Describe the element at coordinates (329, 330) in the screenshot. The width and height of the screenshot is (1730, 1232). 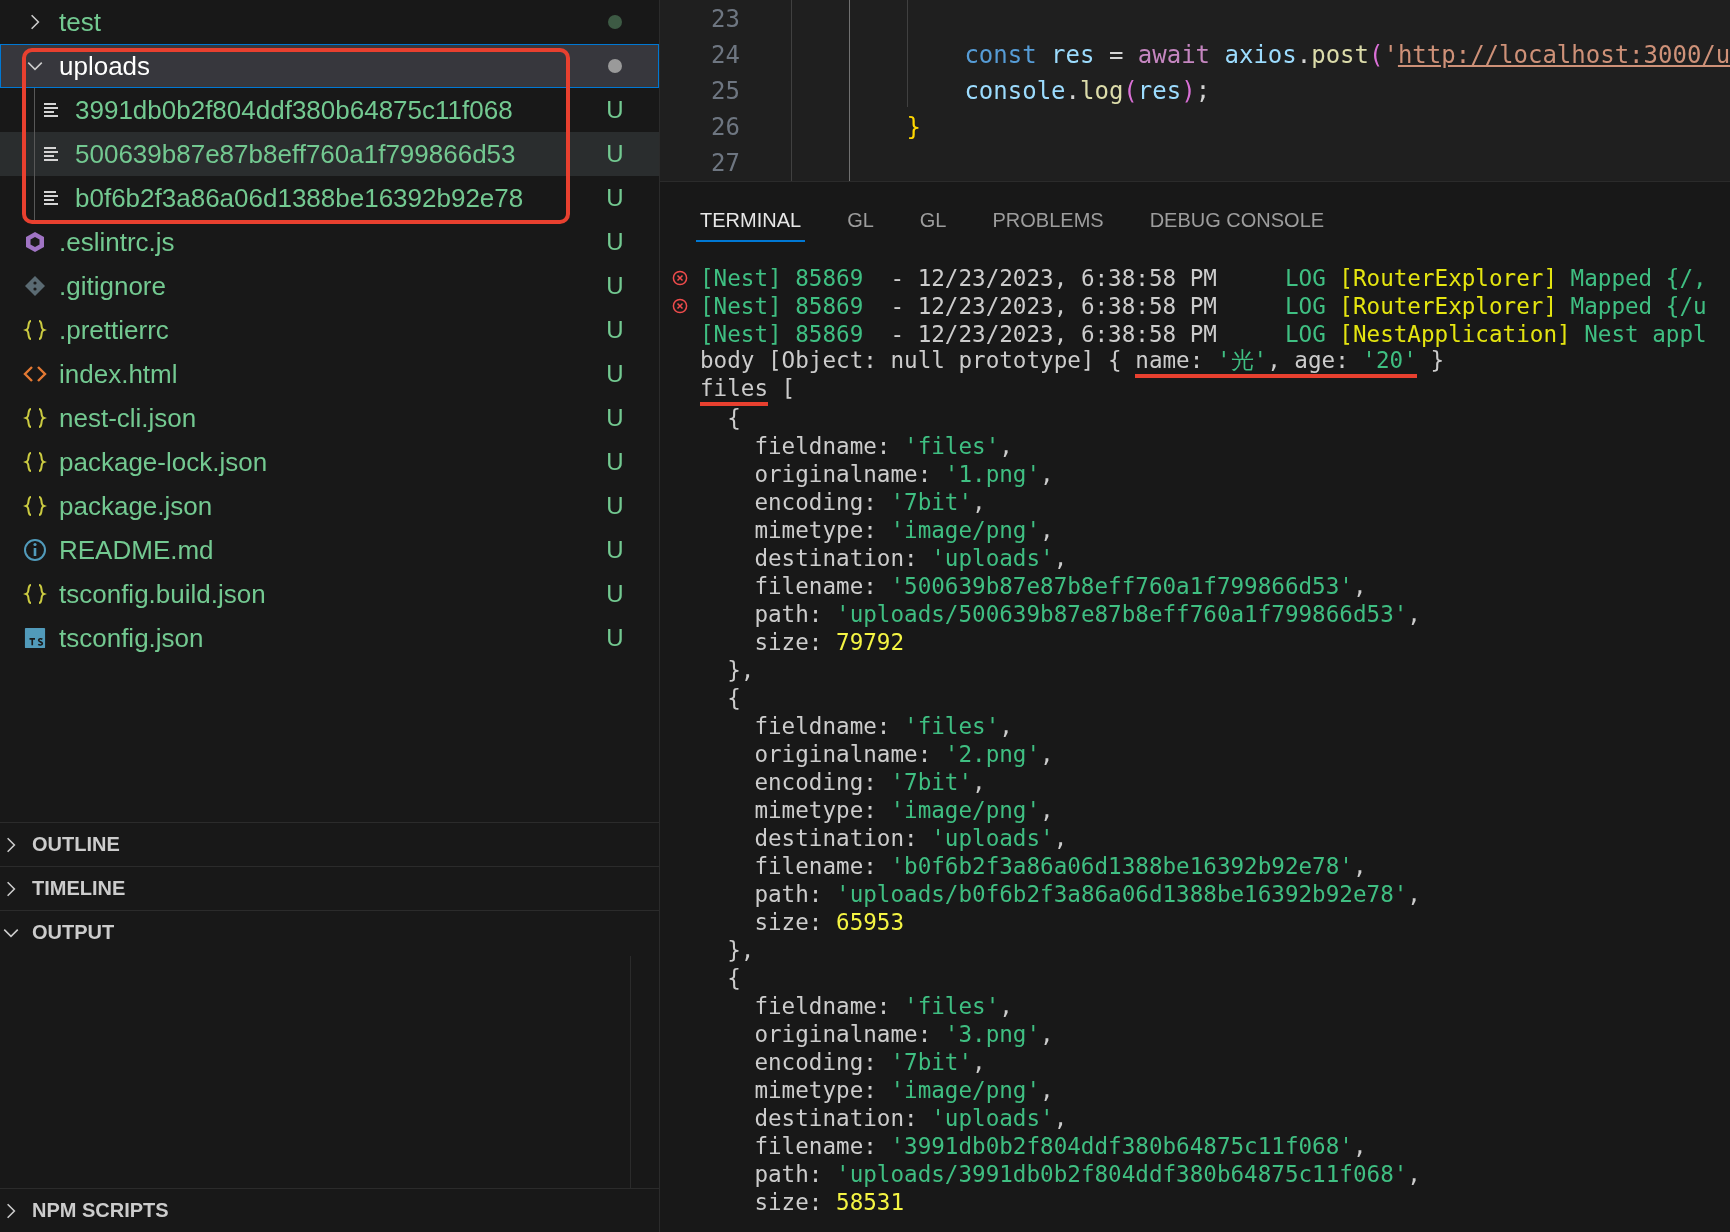
I see `file-row: .prettierrc U` at that location.